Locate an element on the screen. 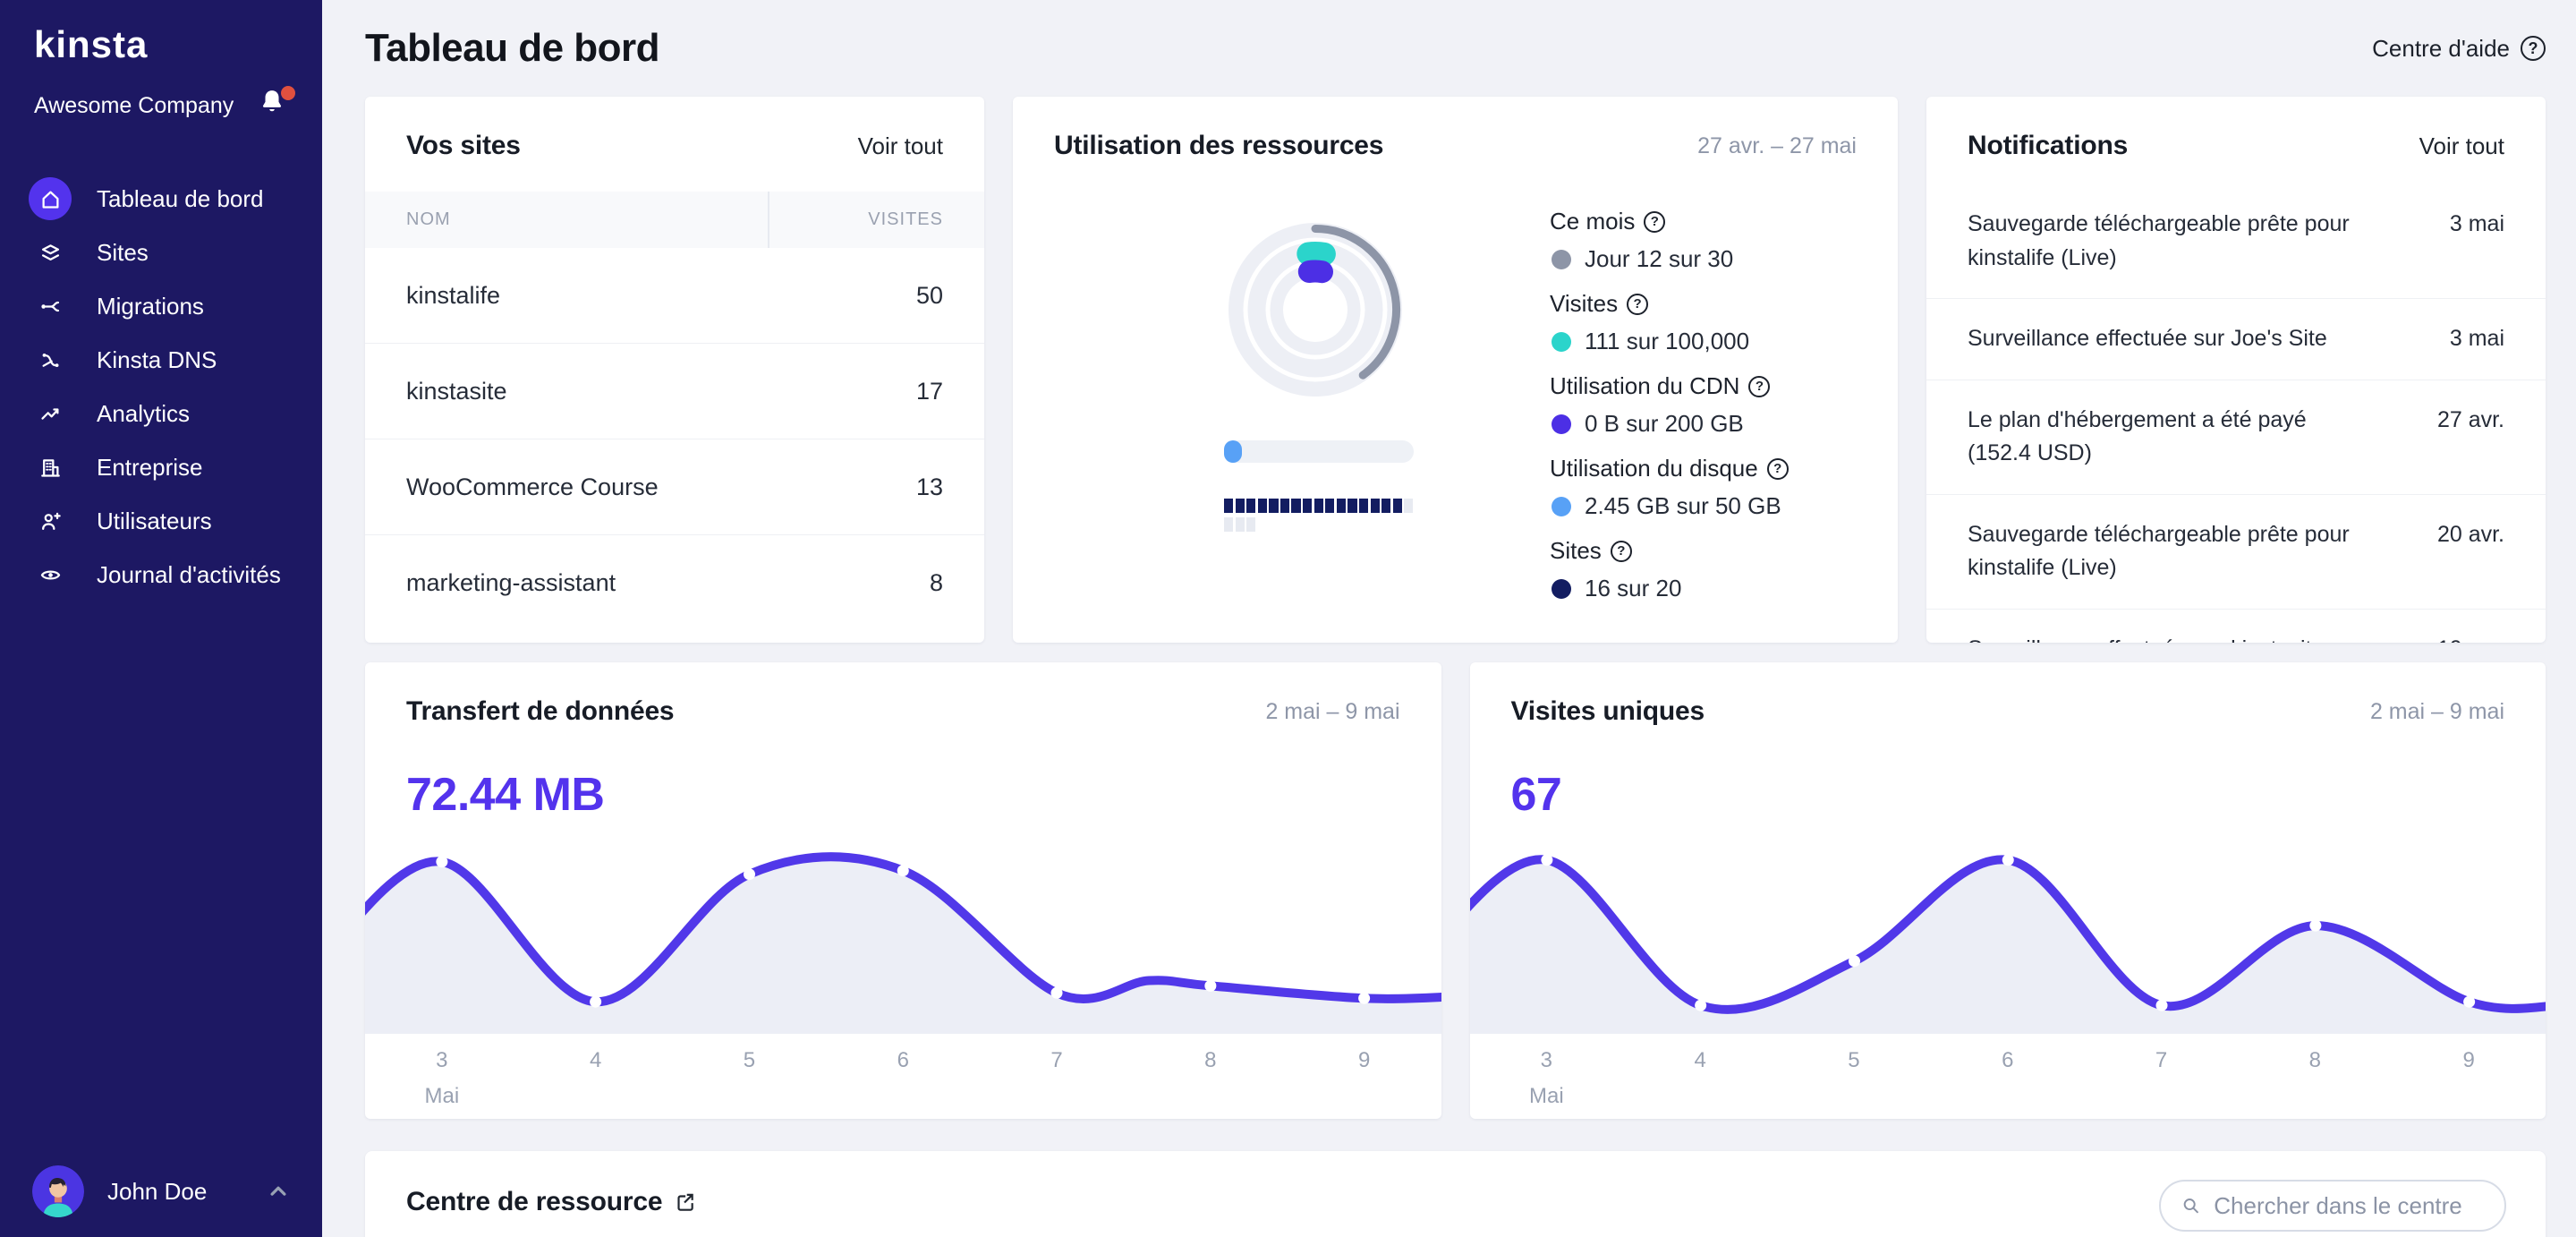 The width and height of the screenshot is (2576, 1237). sidebar-item-journal-d-activit-s: Journal d'activités is located at coordinates (161, 574).